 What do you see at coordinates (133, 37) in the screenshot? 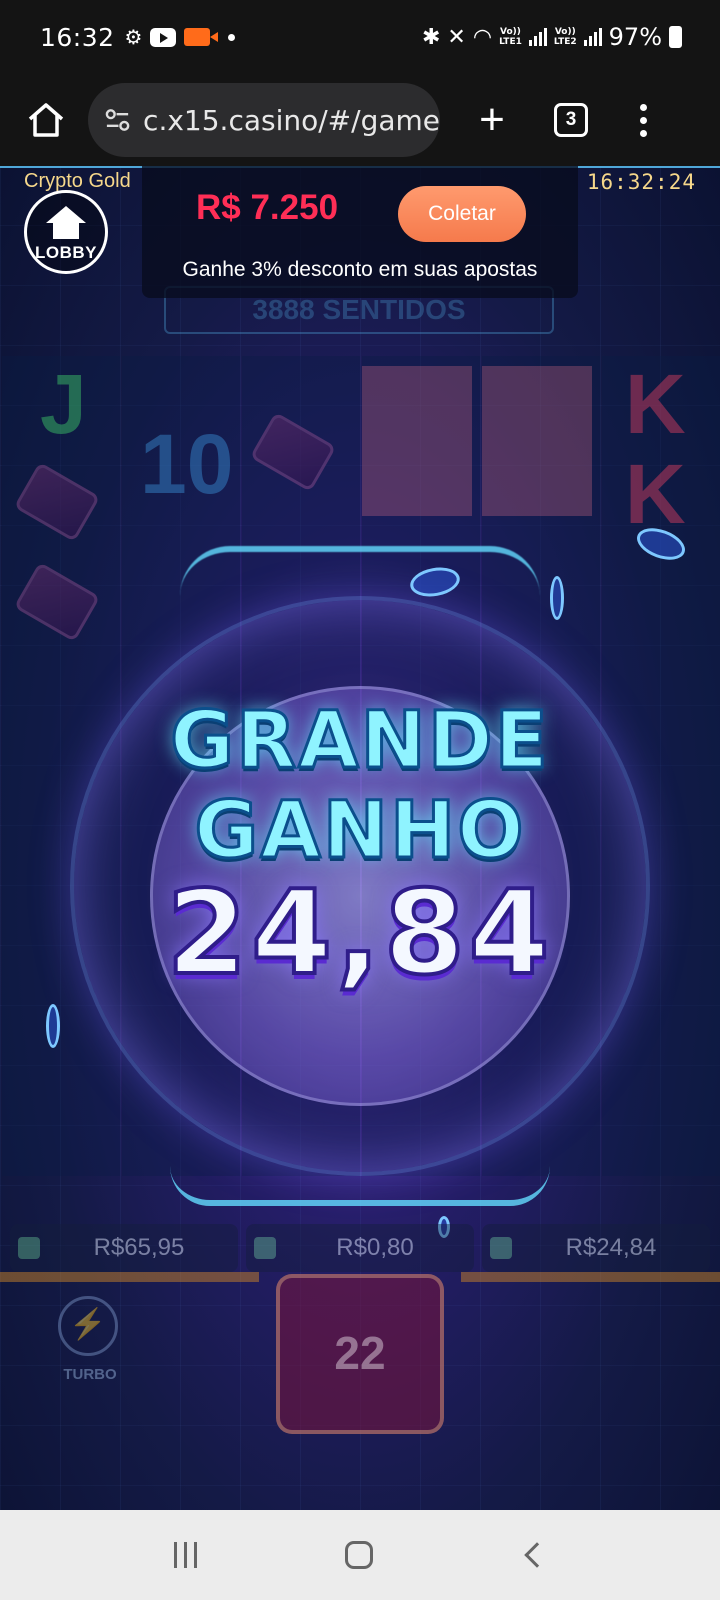
I see `robot-icon: ⚙` at bounding box center [133, 37].